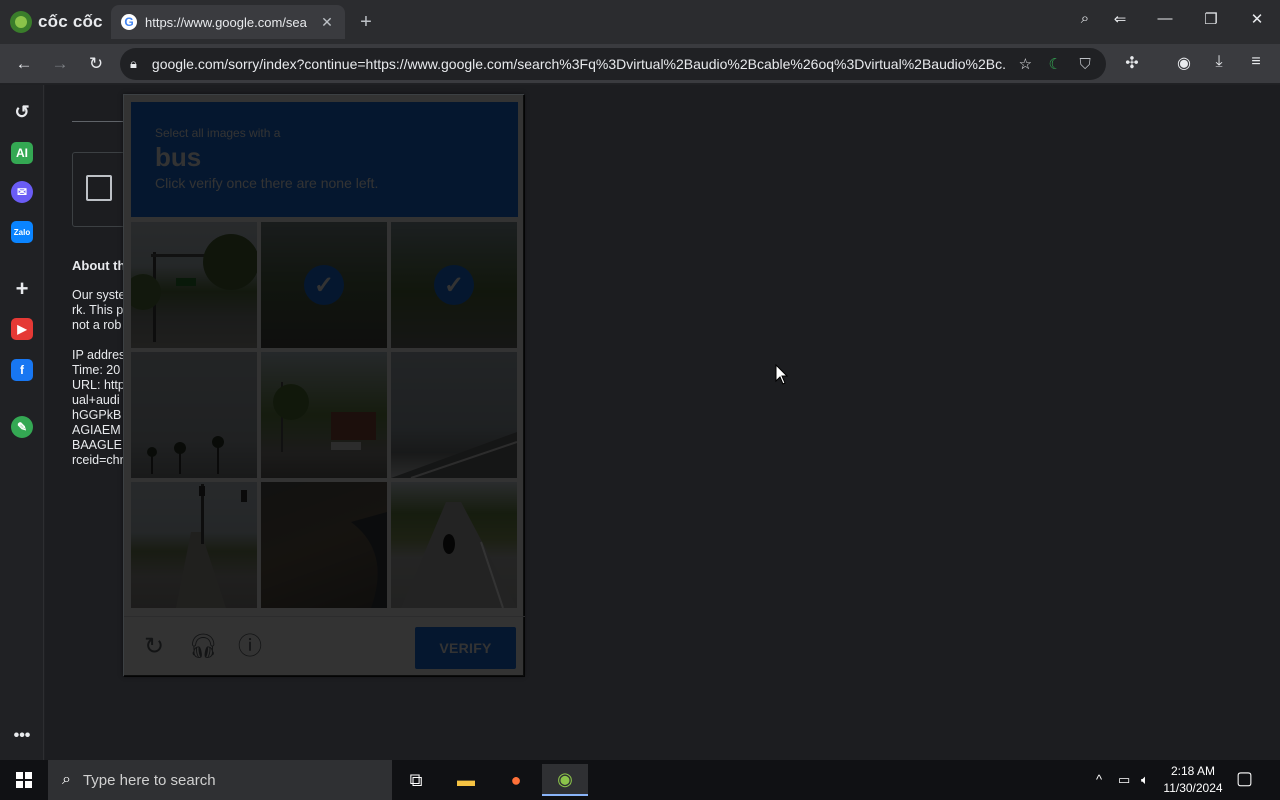 This screenshot has height=800, width=1280. Describe the element at coordinates (137, 64) in the screenshot. I see `lock-icon: 🔒︎` at that location.